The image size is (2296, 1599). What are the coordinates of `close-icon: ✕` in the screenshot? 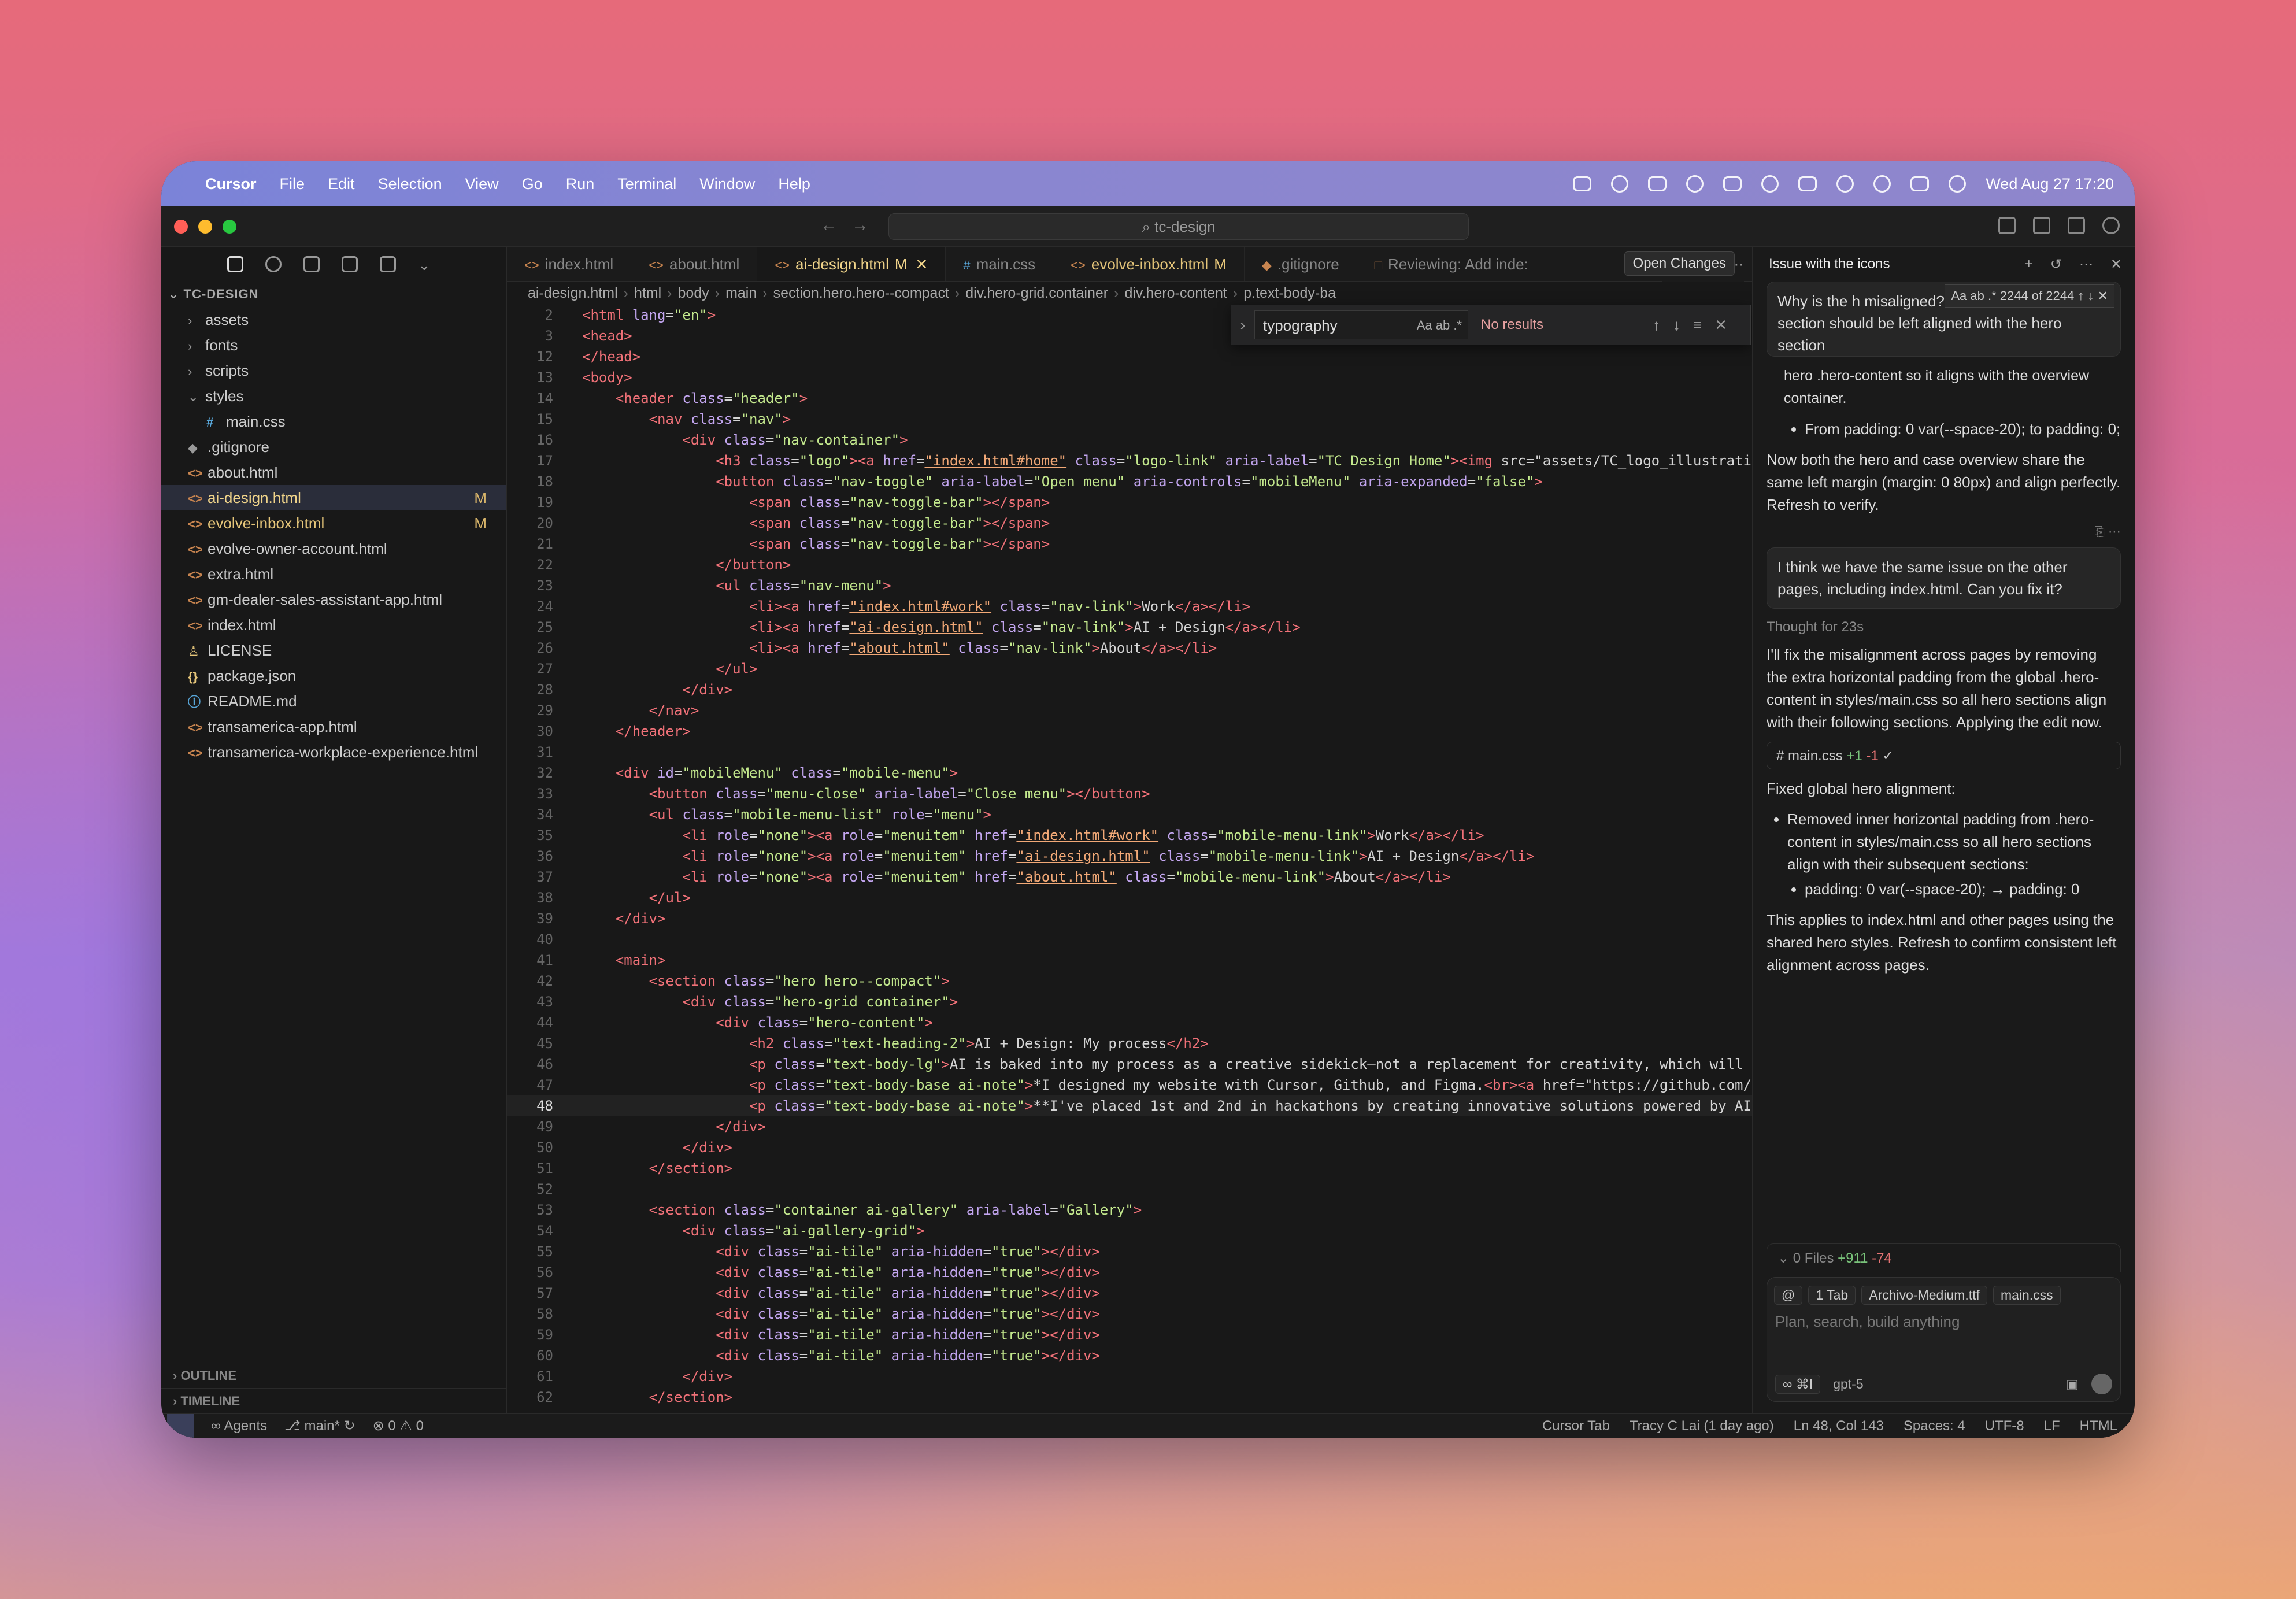 It's located at (2116, 264).